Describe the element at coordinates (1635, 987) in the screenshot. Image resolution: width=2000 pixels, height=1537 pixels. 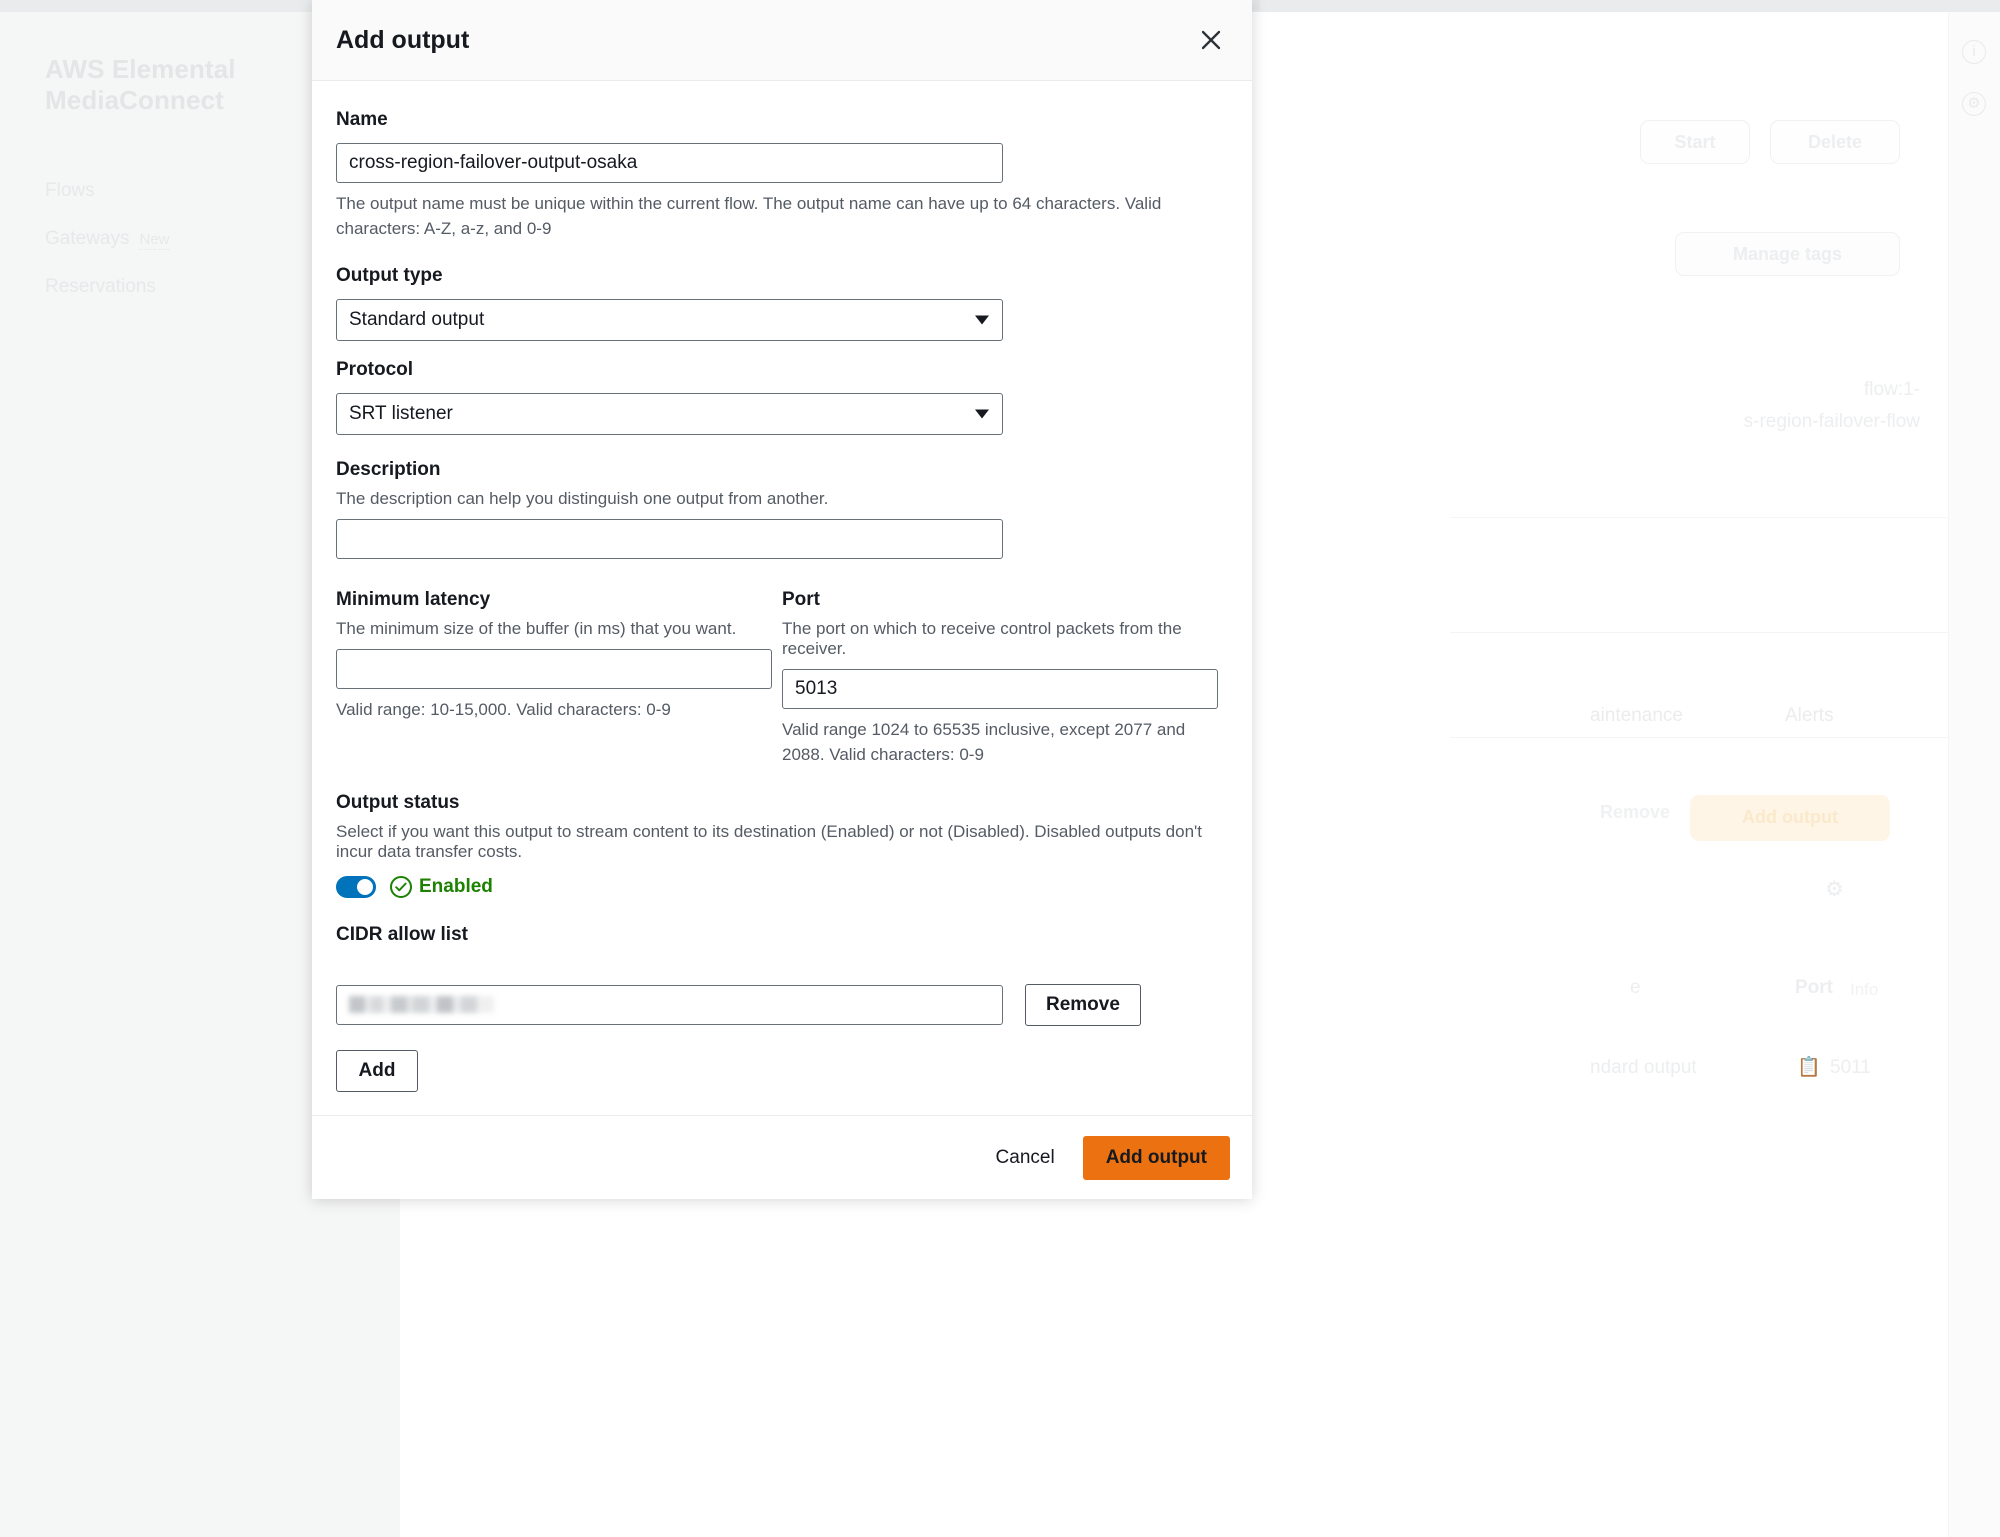
I see `table-column-type: e` at that location.